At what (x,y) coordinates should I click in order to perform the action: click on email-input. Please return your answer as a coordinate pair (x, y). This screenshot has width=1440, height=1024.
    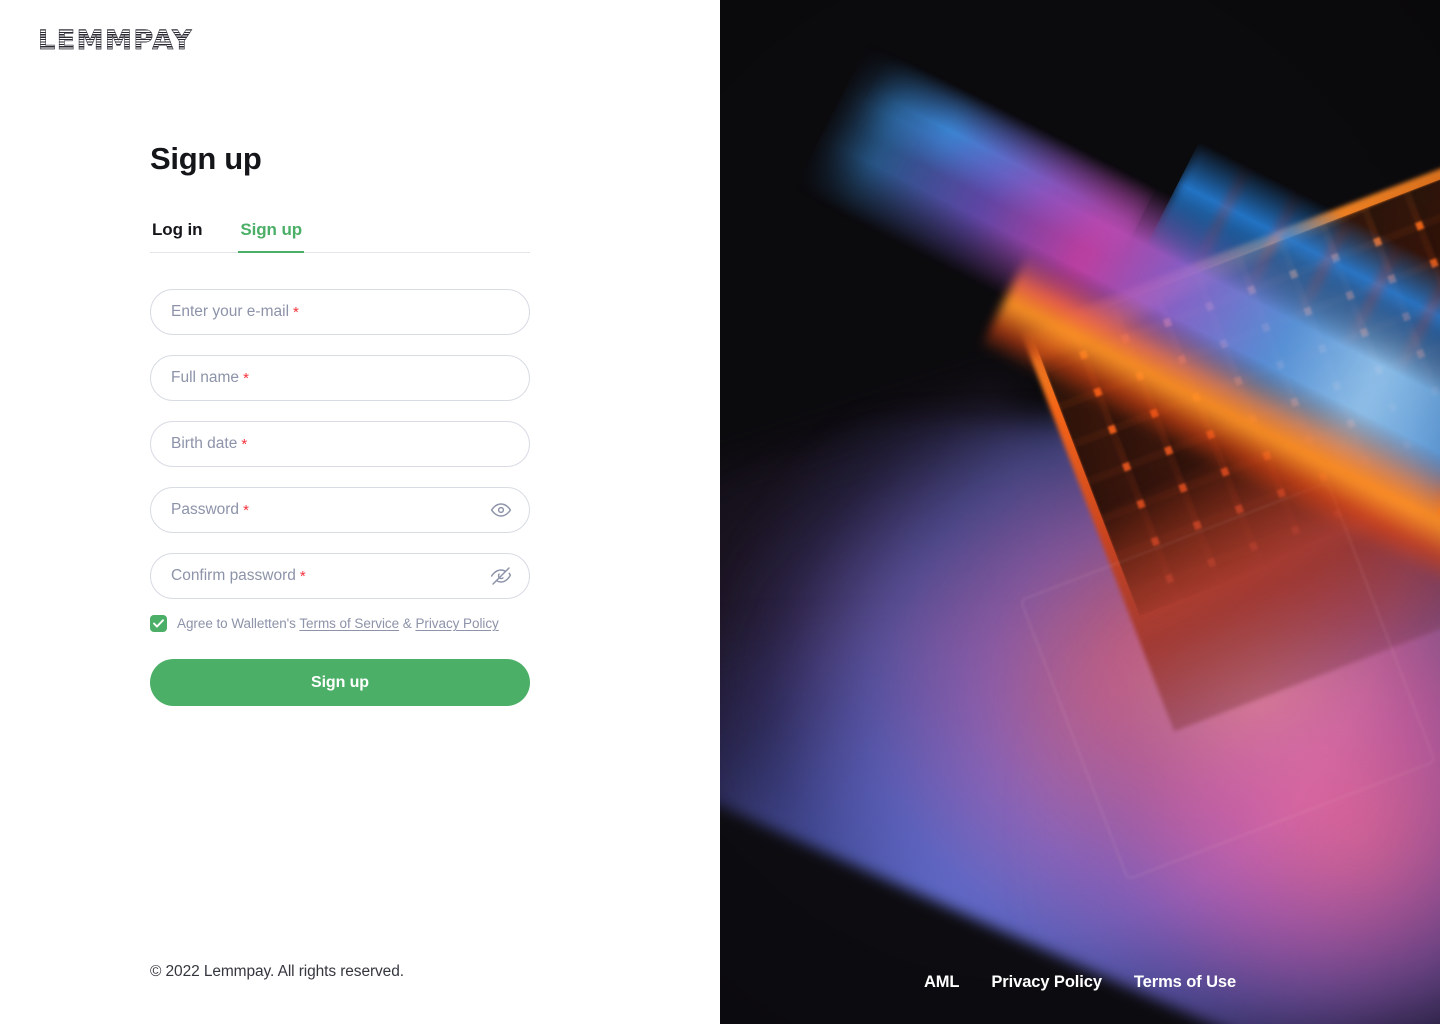
    Looking at the image, I should click on (340, 312).